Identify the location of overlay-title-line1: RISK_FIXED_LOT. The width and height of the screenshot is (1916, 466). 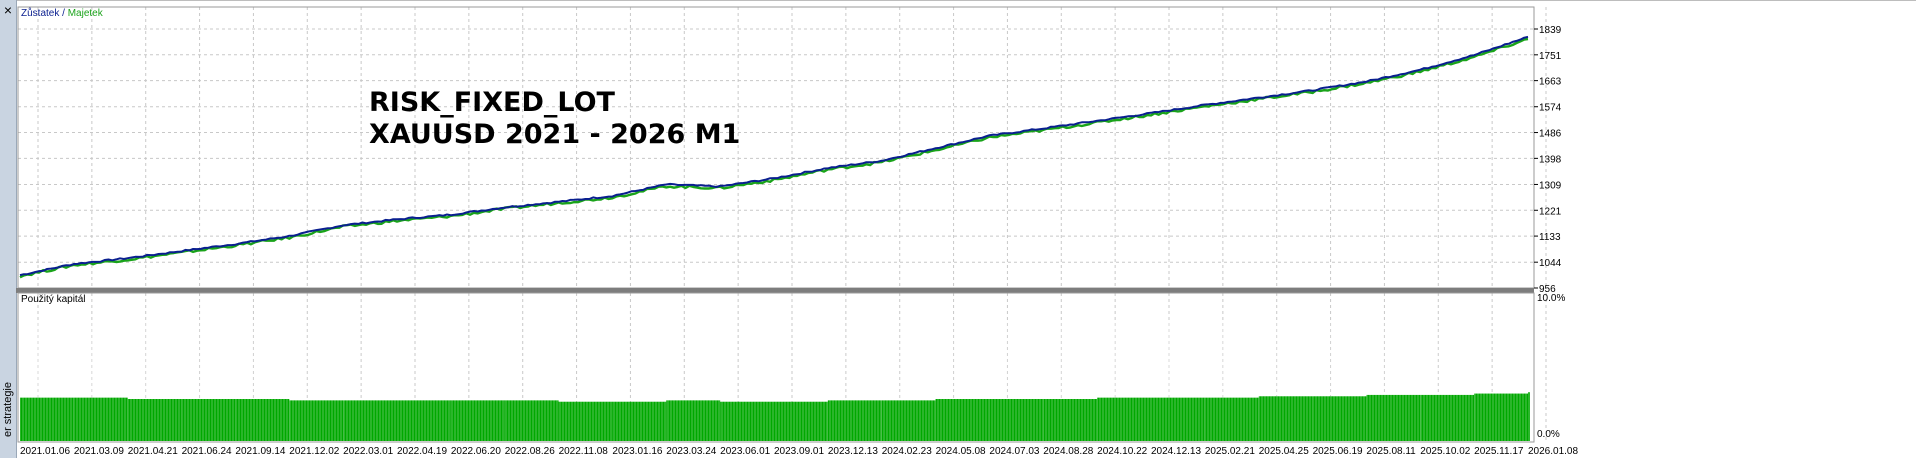
(492, 102).